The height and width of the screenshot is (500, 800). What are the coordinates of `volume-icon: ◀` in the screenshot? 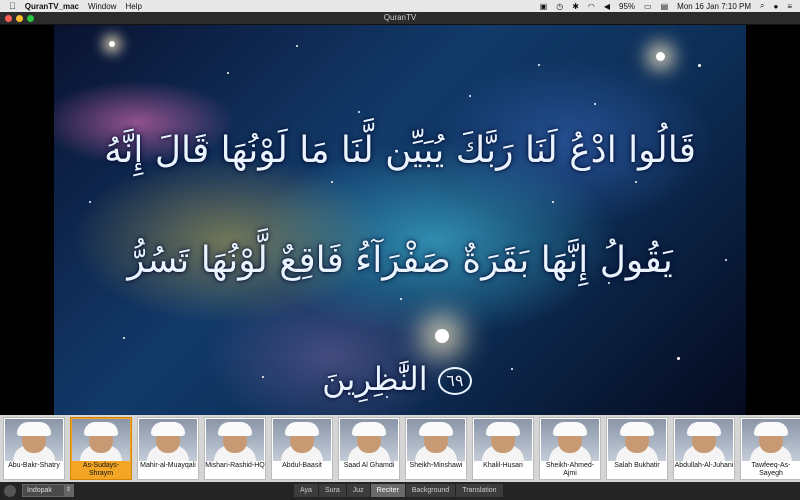 It's located at (607, 6).